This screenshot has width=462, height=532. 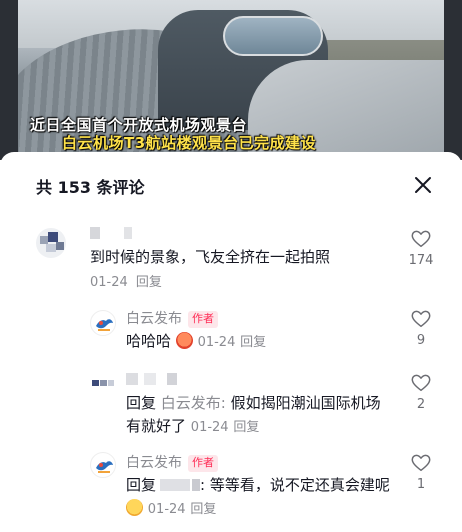 What do you see at coordinates (189, 143) in the screenshot?
I see `video-caption-line-2: 白云机场T3航站楼观景台已完成建设` at bounding box center [189, 143].